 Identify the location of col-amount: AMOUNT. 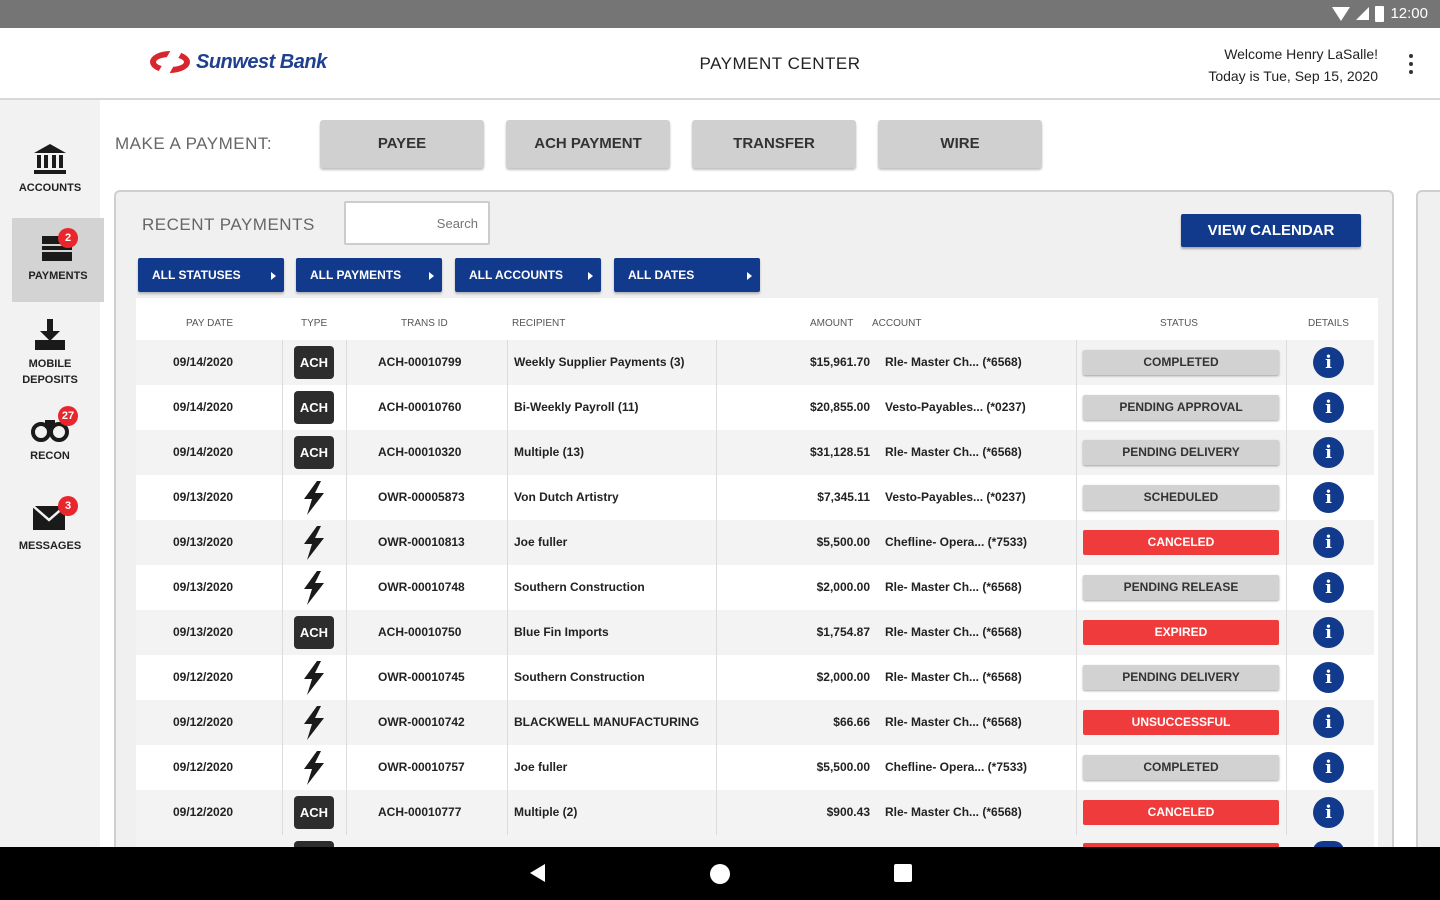
(831, 323).